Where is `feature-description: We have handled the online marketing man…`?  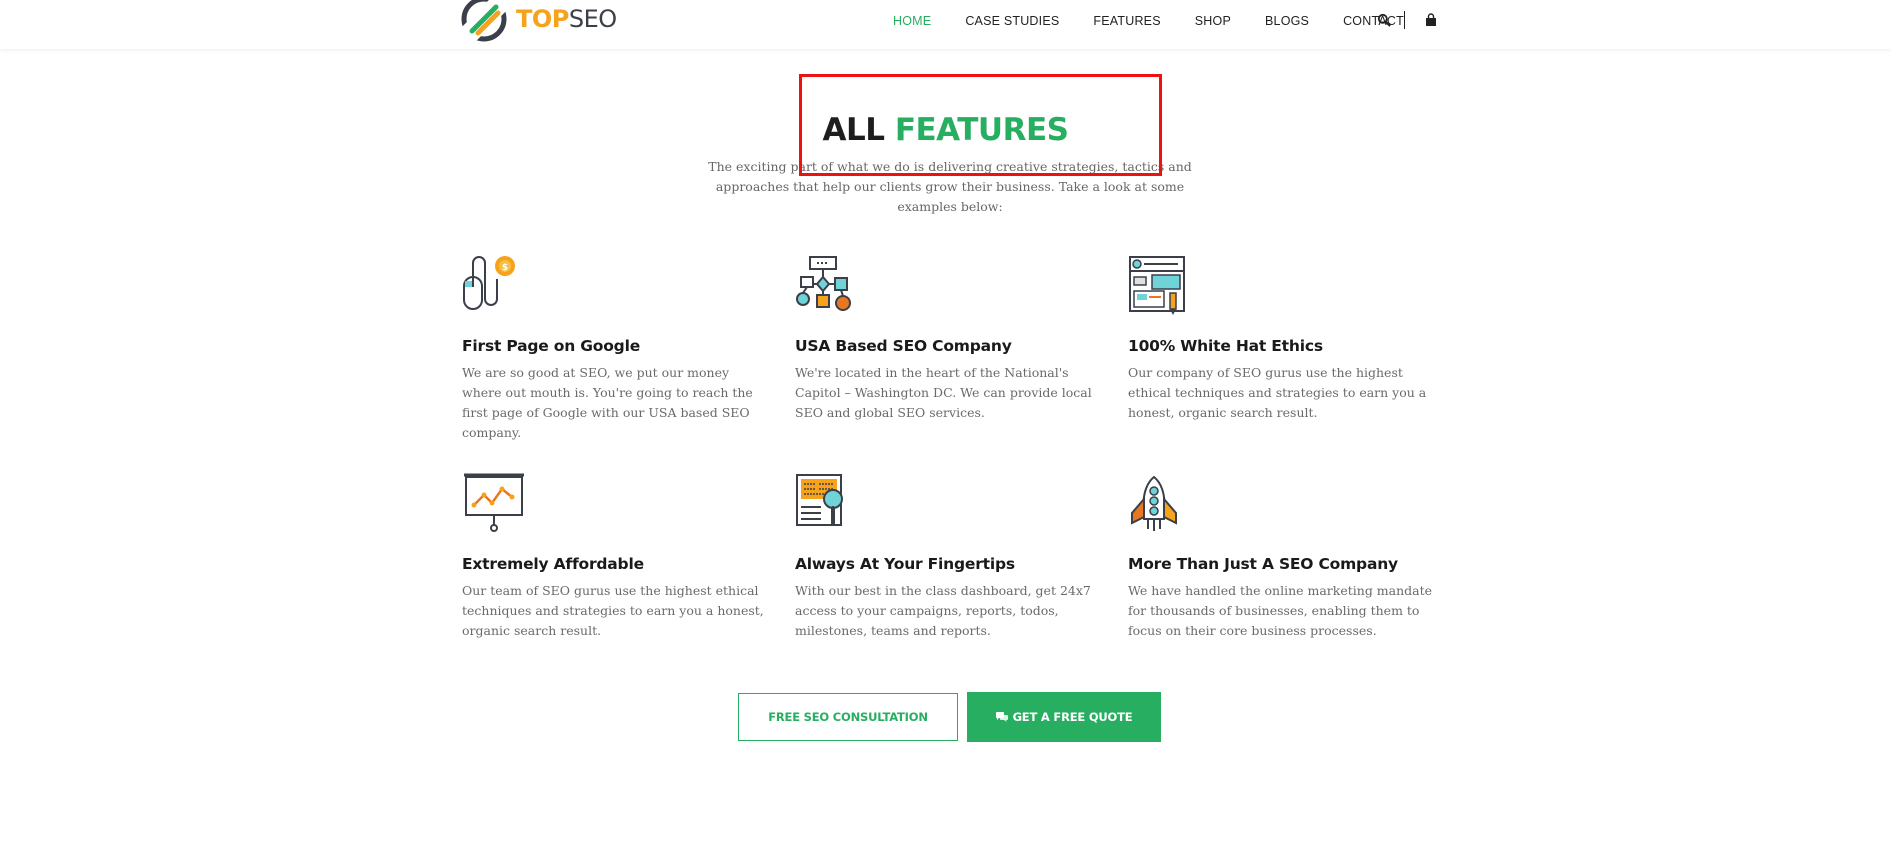 feature-description: We have handled the online marketing man… is located at coordinates (1280, 610).